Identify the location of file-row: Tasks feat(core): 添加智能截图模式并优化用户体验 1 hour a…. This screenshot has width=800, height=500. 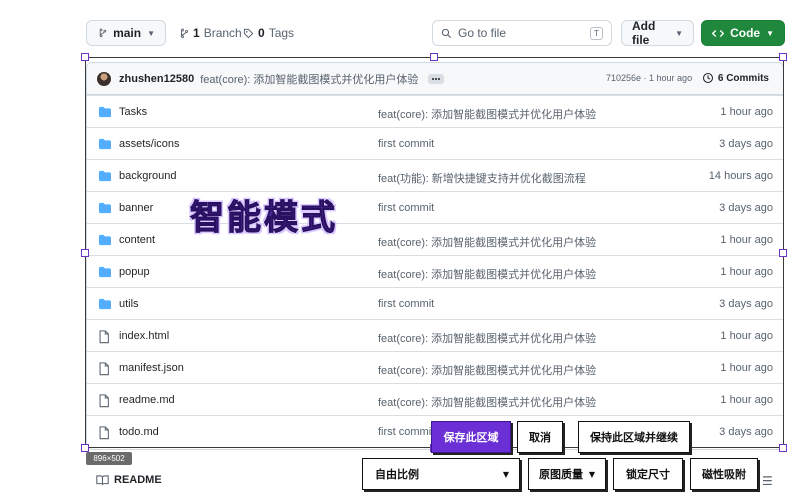
(435, 111).